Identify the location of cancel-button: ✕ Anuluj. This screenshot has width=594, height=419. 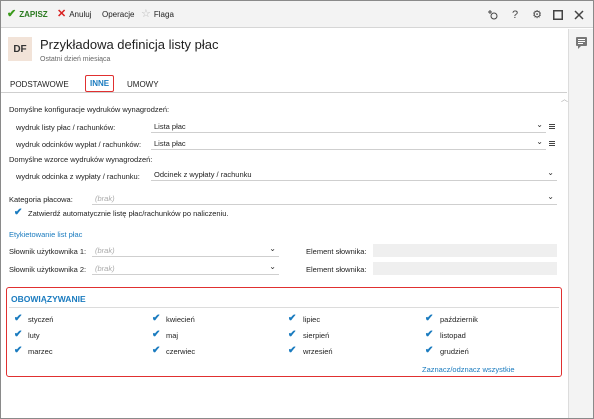
(74, 14).